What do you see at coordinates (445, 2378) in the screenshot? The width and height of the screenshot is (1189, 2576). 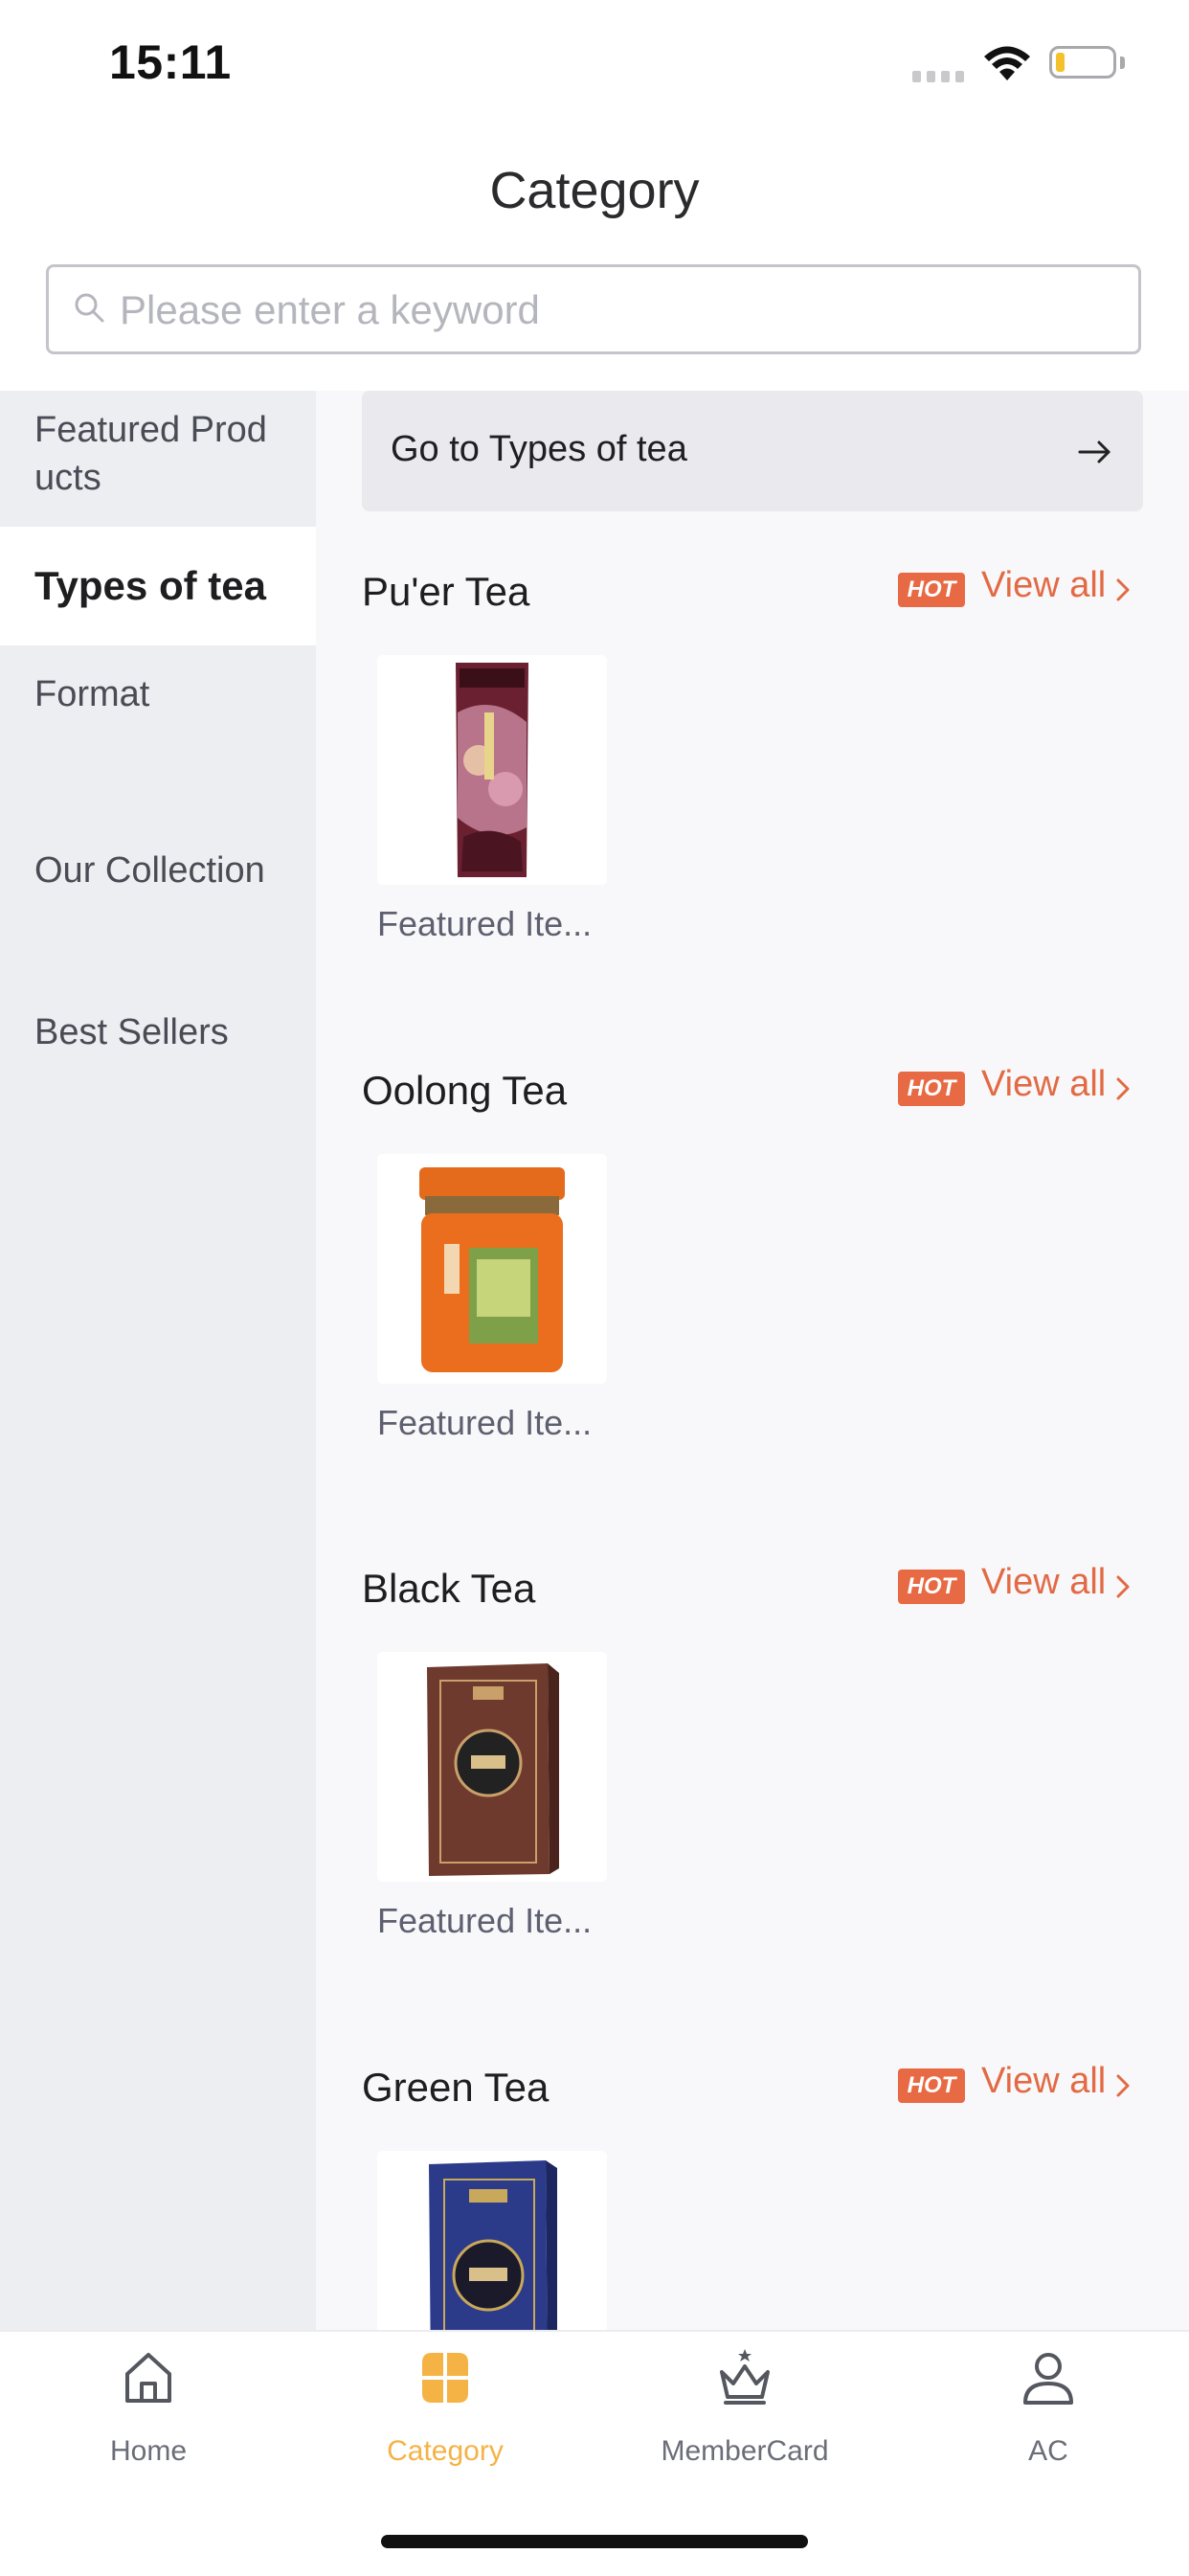 I see `category-icon` at bounding box center [445, 2378].